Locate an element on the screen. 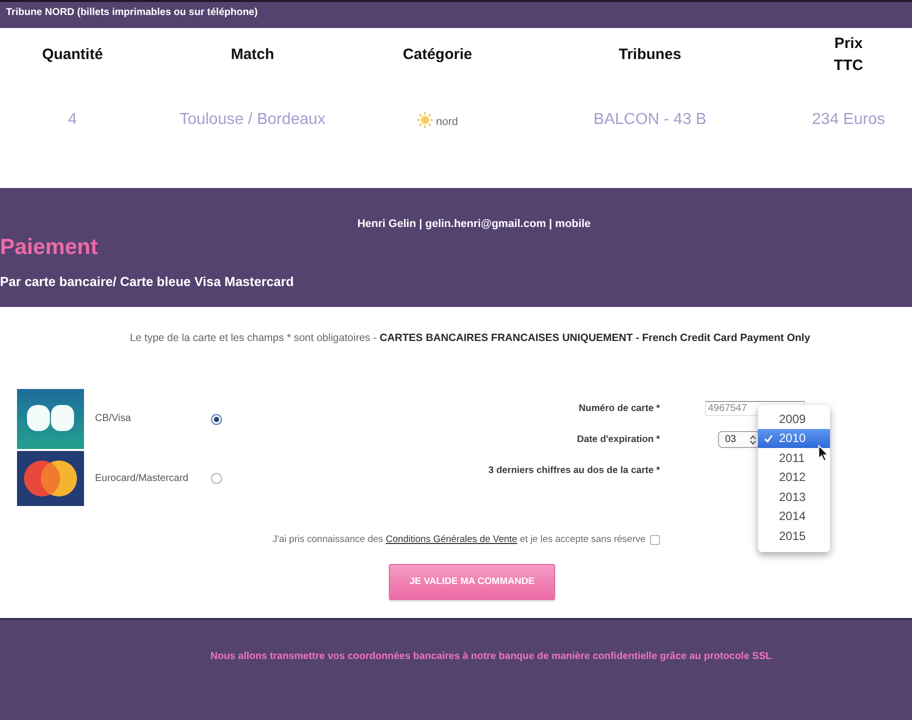  table-cell: 234 Euros is located at coordinates (848, 120).